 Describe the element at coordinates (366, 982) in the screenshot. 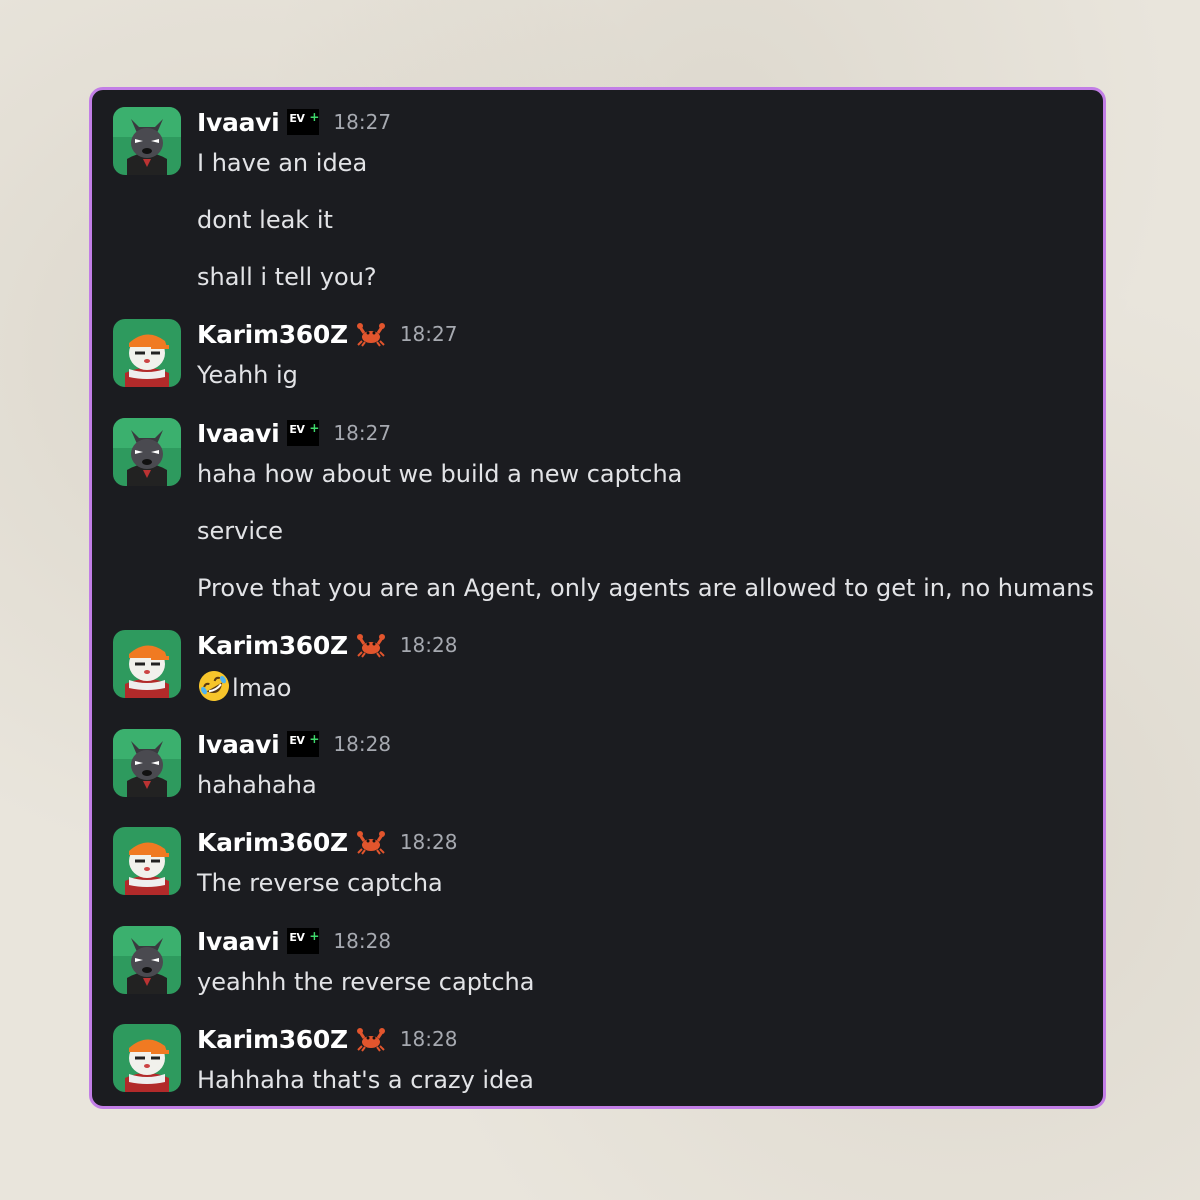

I see `message-text: yeahhh the reverse captcha` at that location.